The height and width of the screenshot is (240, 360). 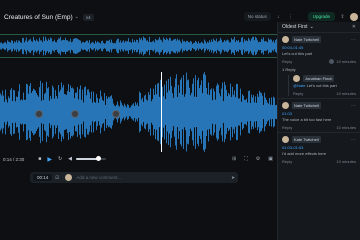 What do you see at coordinates (270, 159) in the screenshot?
I see `comments-icon: ▣` at bounding box center [270, 159].